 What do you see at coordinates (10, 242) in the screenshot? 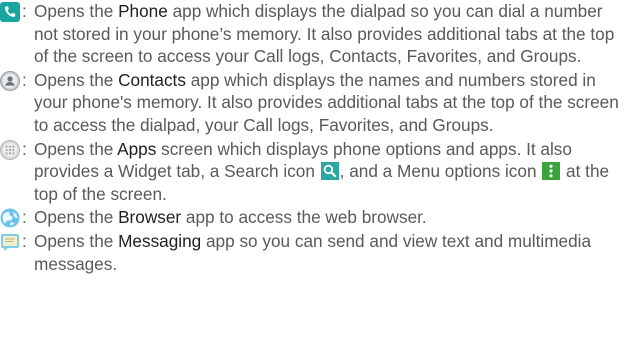
I see `messaging-icon` at bounding box center [10, 242].